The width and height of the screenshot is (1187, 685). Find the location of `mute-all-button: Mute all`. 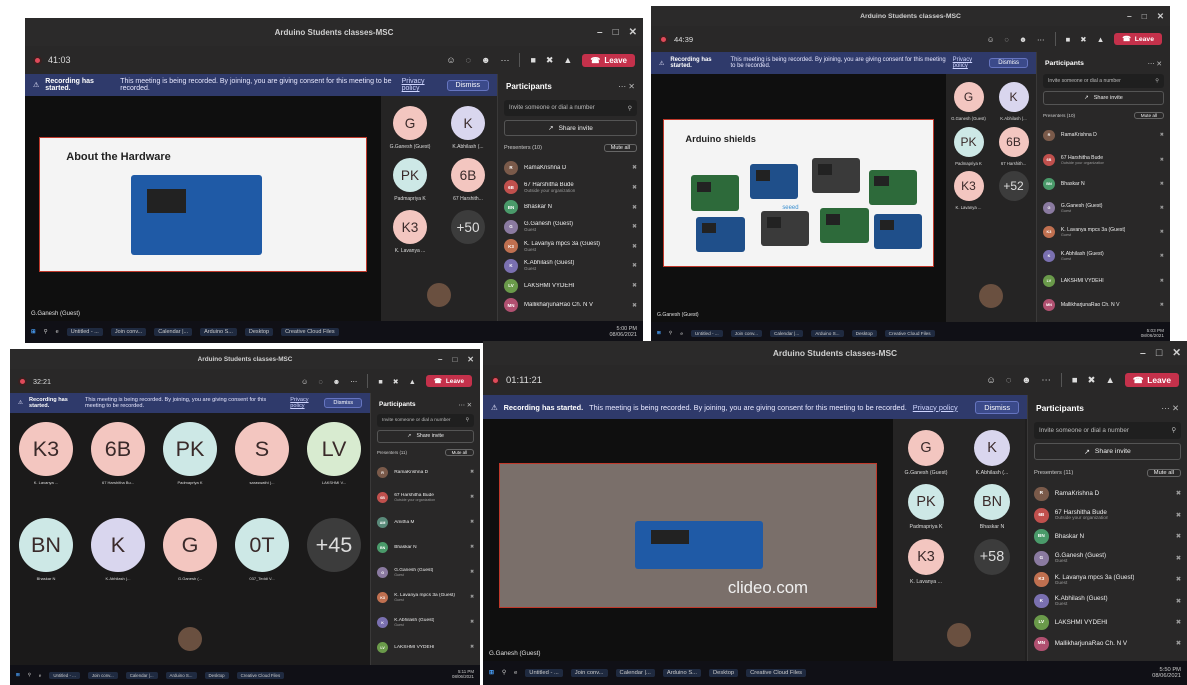

mute-all-button: Mute all is located at coordinates (620, 148).